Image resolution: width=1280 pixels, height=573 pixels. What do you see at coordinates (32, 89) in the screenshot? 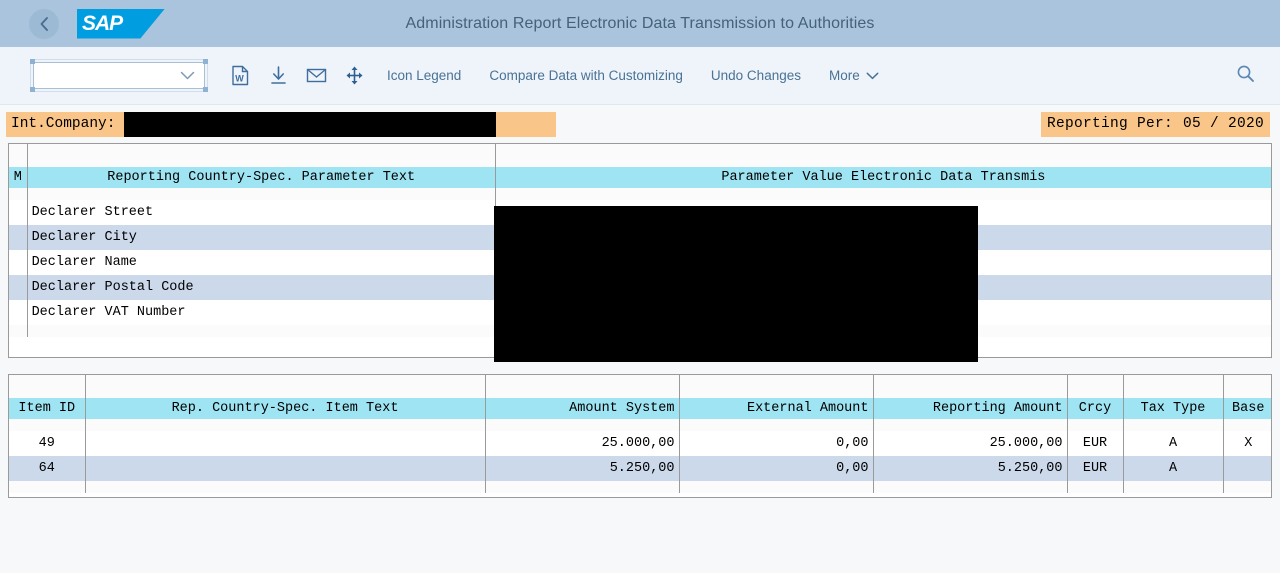
I see `selection-handle-bottom-left` at bounding box center [32, 89].